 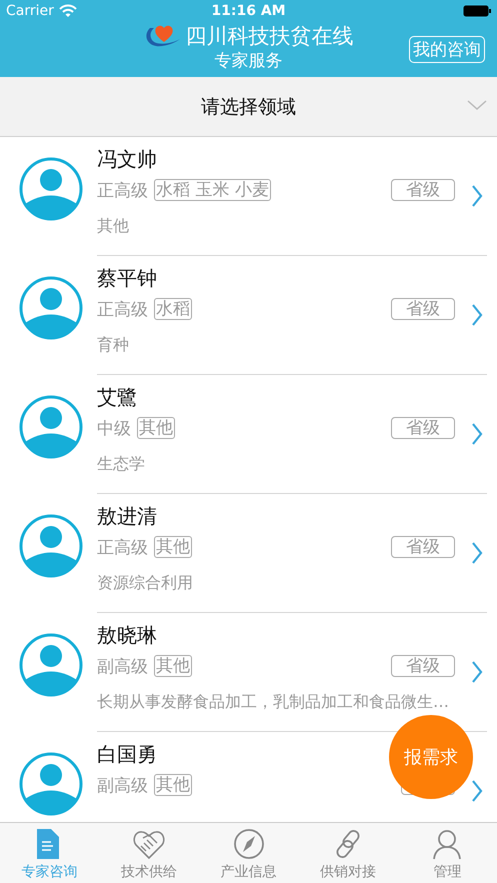 What do you see at coordinates (477, 105) in the screenshot?
I see `chevron-down-icon` at bounding box center [477, 105].